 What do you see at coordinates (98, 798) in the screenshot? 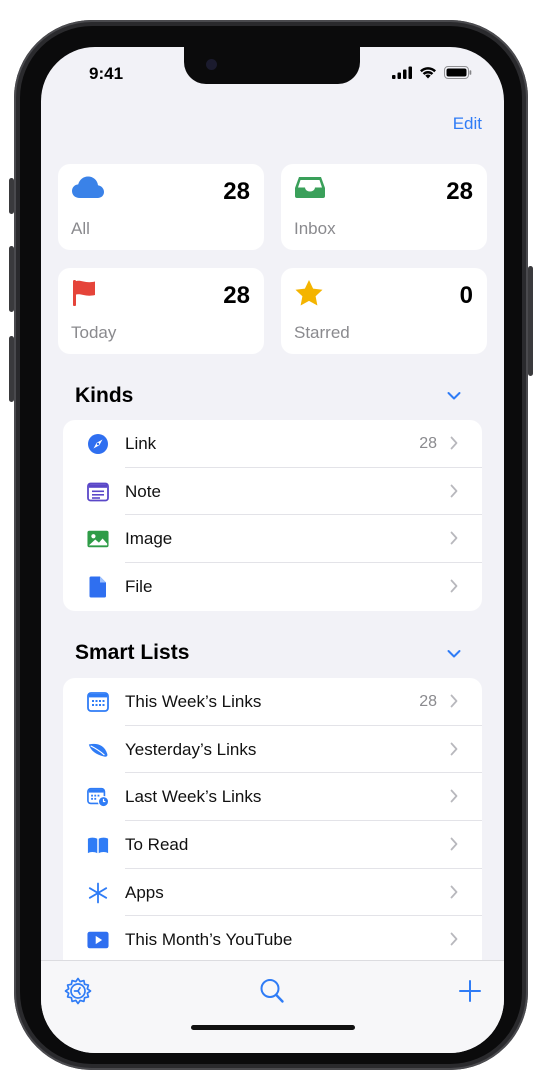
I see `calendar-clock-icon` at bounding box center [98, 798].